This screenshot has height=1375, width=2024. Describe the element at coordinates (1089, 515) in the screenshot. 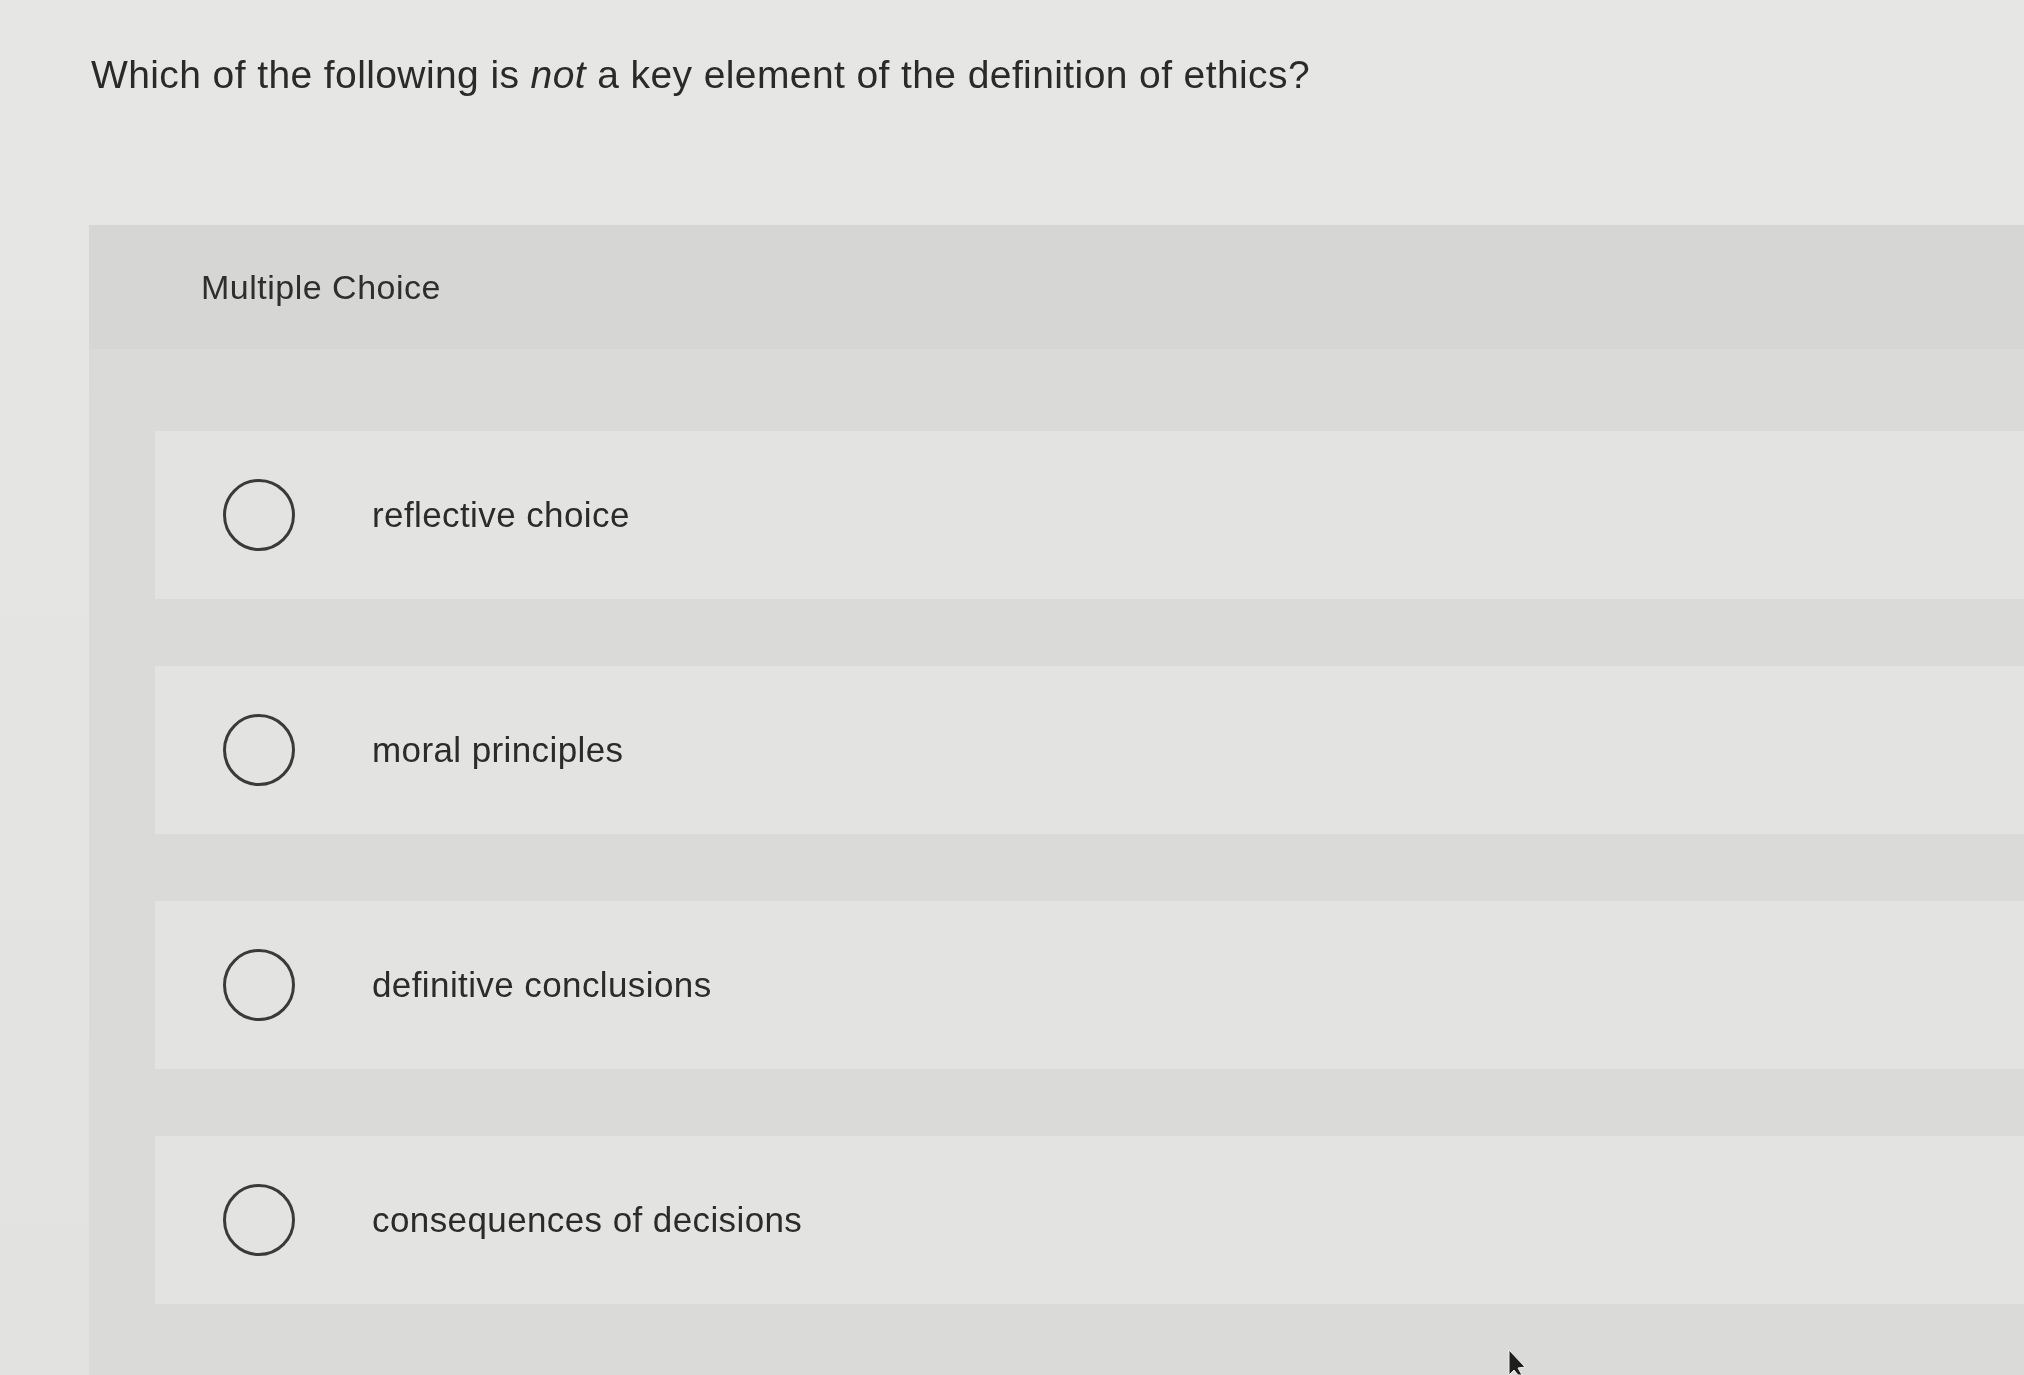

I see `answer-option: reflective choice` at that location.